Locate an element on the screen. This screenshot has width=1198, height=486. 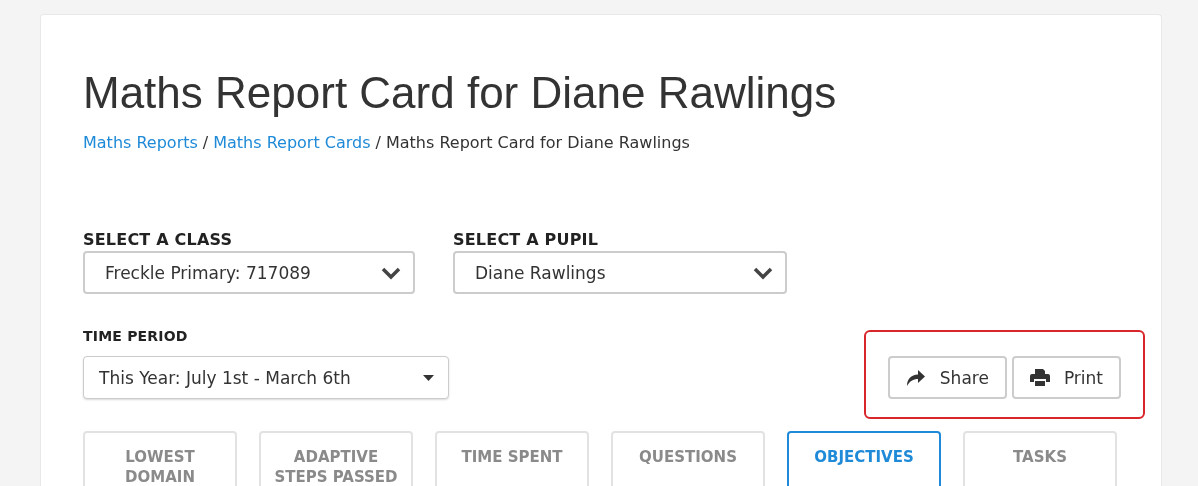
breadcrumb-link: Maths Report Cards is located at coordinates (292, 142).